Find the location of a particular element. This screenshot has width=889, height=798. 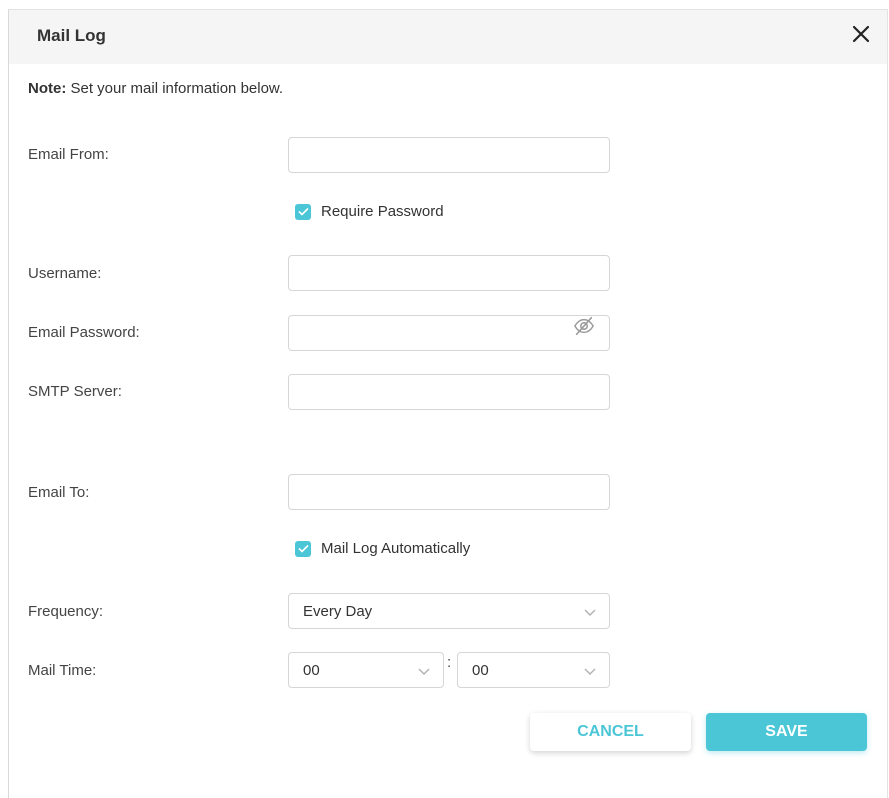

require-password-label: Require Password is located at coordinates (382, 211).